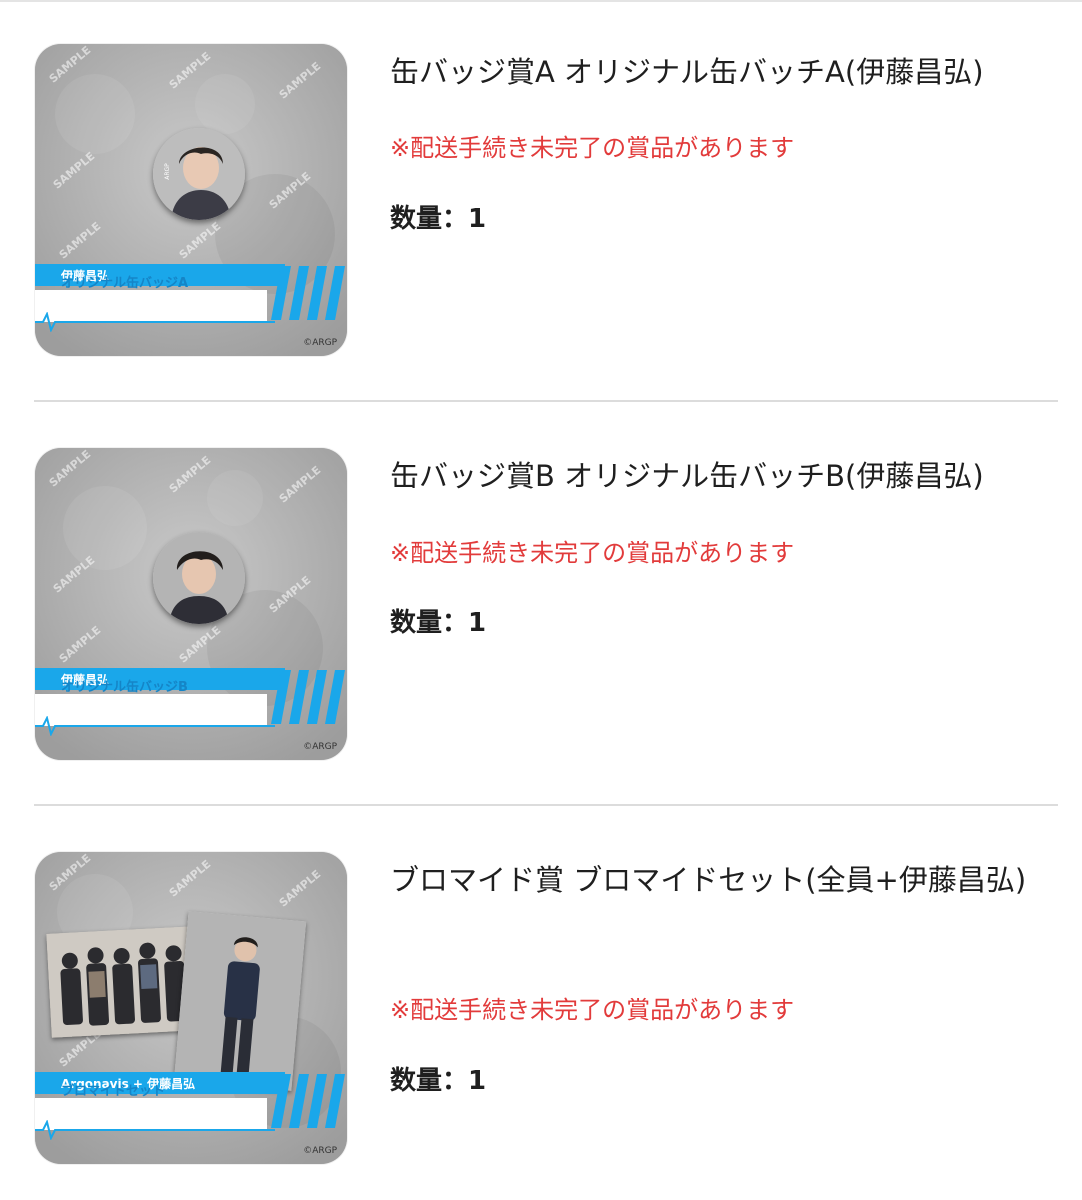  What do you see at coordinates (125, 283) in the screenshot?
I see `band-product: オリジナル缶バッジA` at bounding box center [125, 283].